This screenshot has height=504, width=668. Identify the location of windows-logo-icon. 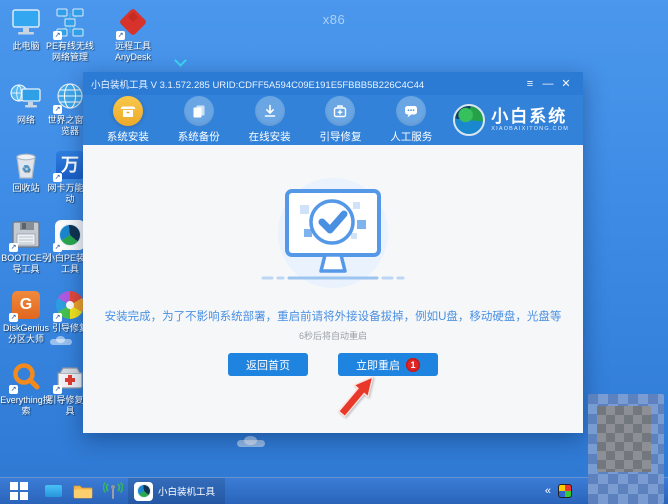
(19, 491).